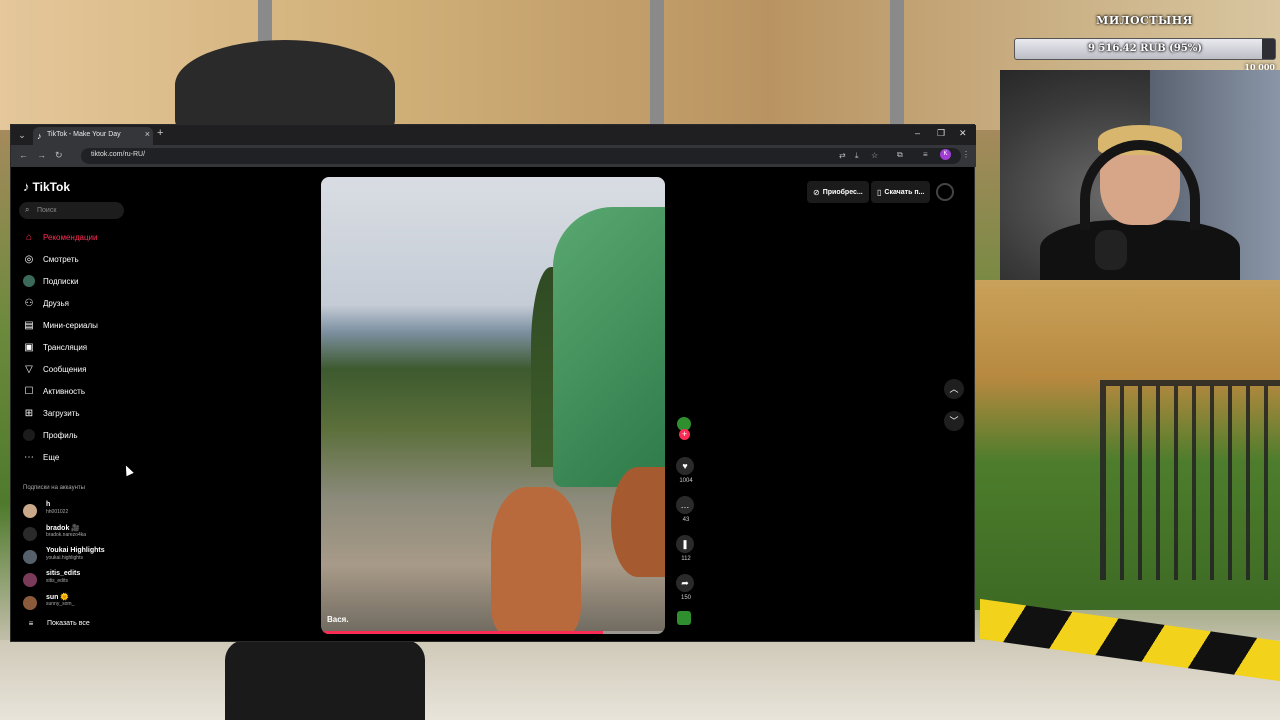 The image size is (1280, 720). Describe the element at coordinates (57, 512) in the screenshot. I see `account-handle: hh001022` at that location.